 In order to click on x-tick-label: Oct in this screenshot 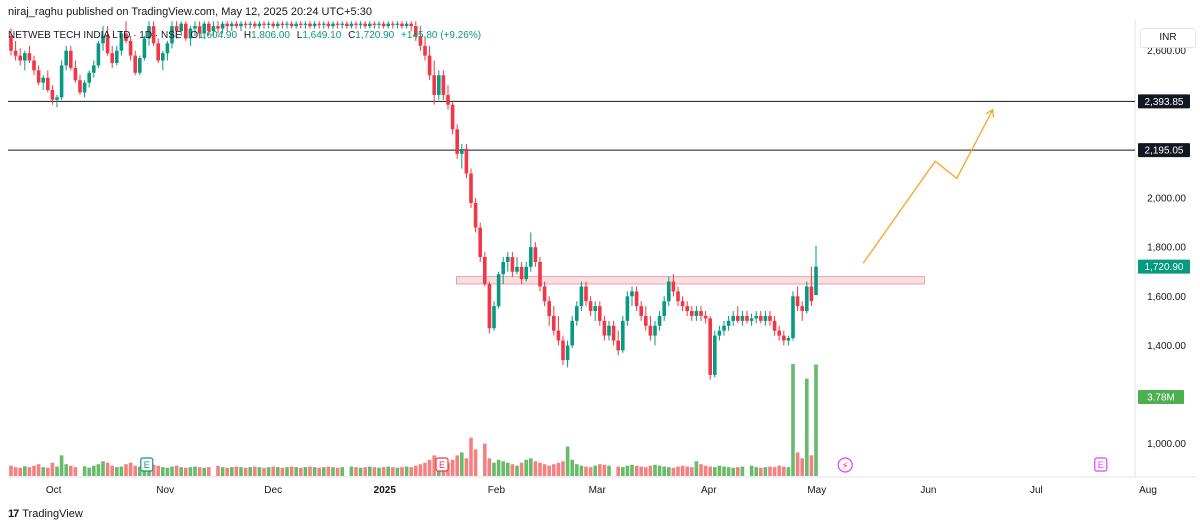, I will do `click(54, 490)`.